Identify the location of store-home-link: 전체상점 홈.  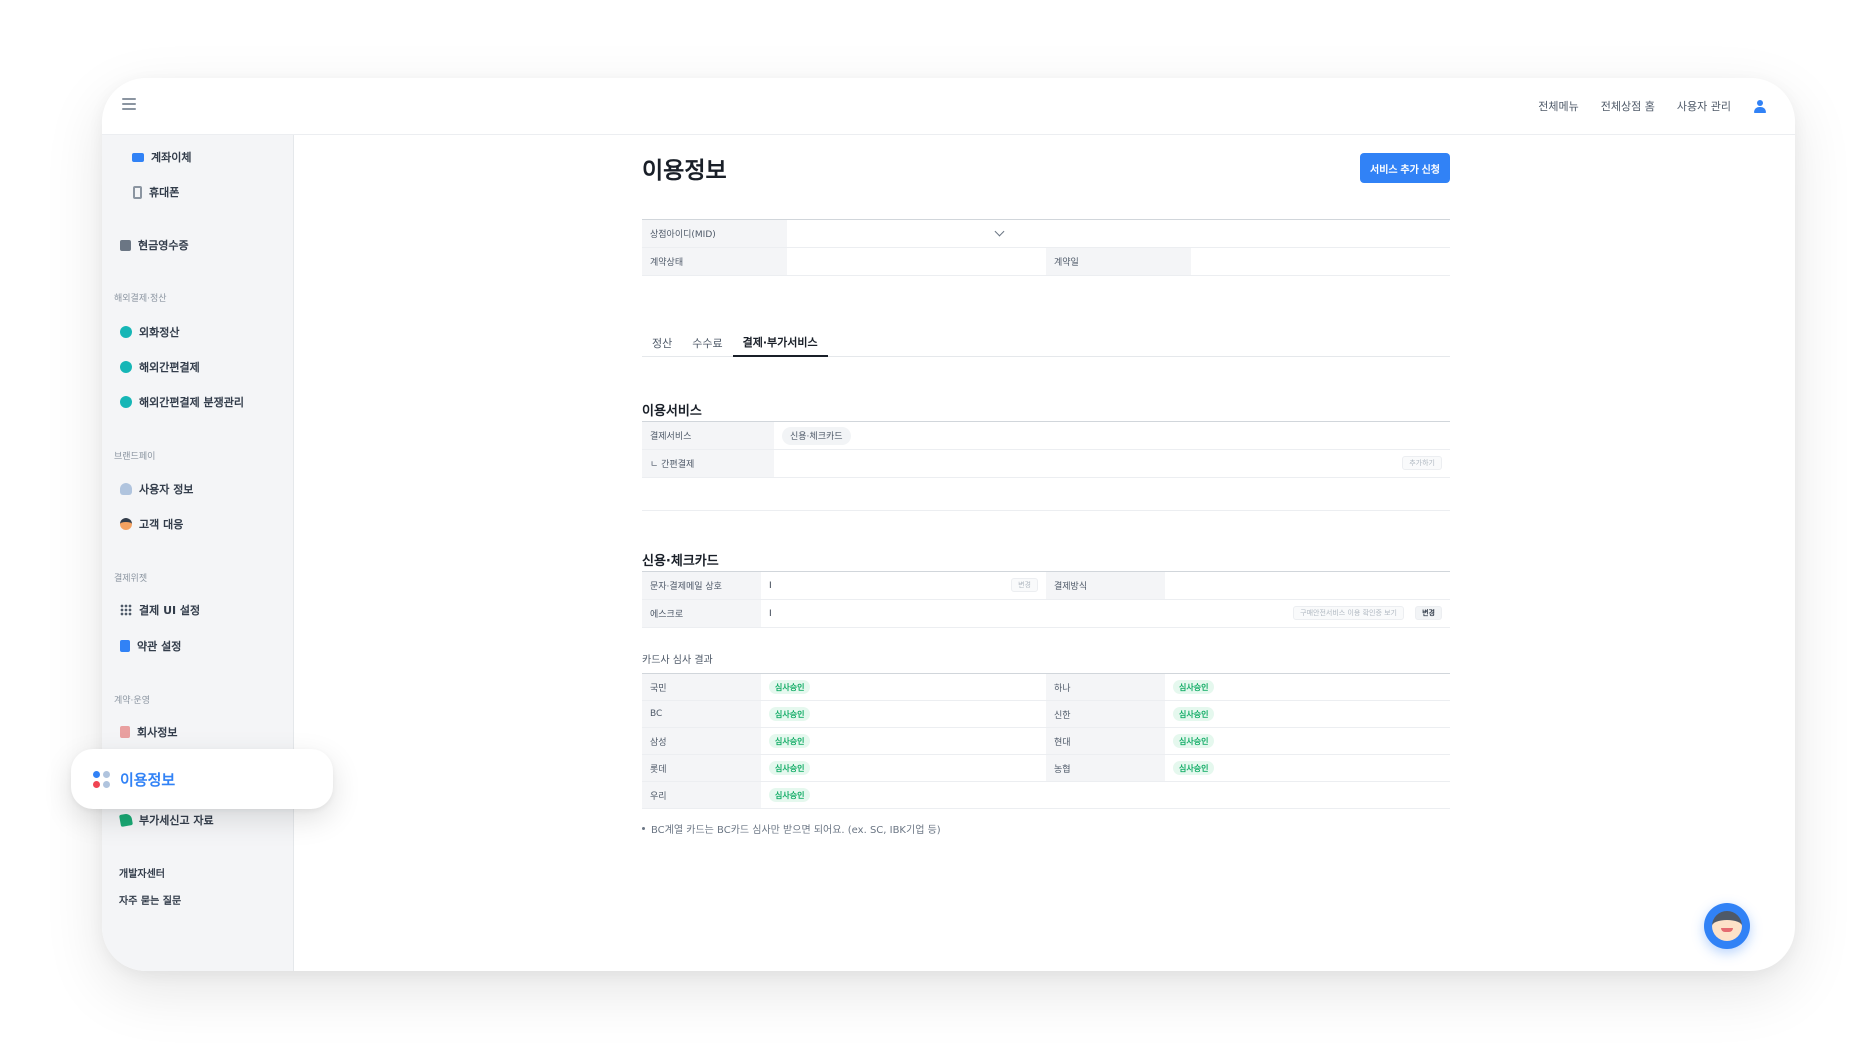
(1628, 106).